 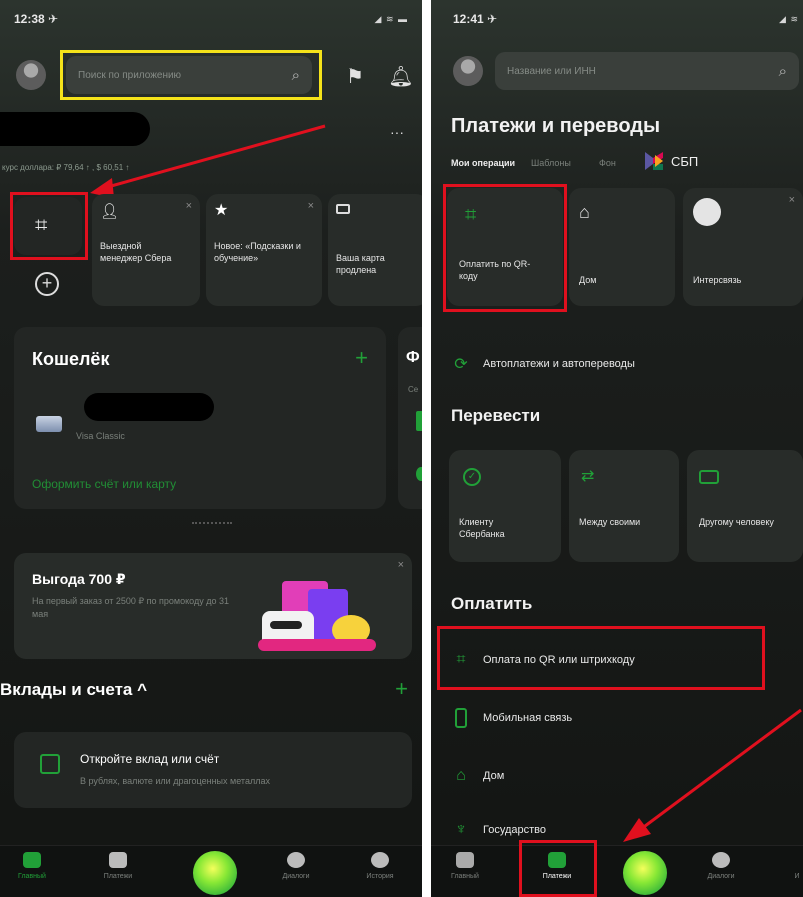 I want to click on transfer-other-person: Другому человеку, so click(x=745, y=506).